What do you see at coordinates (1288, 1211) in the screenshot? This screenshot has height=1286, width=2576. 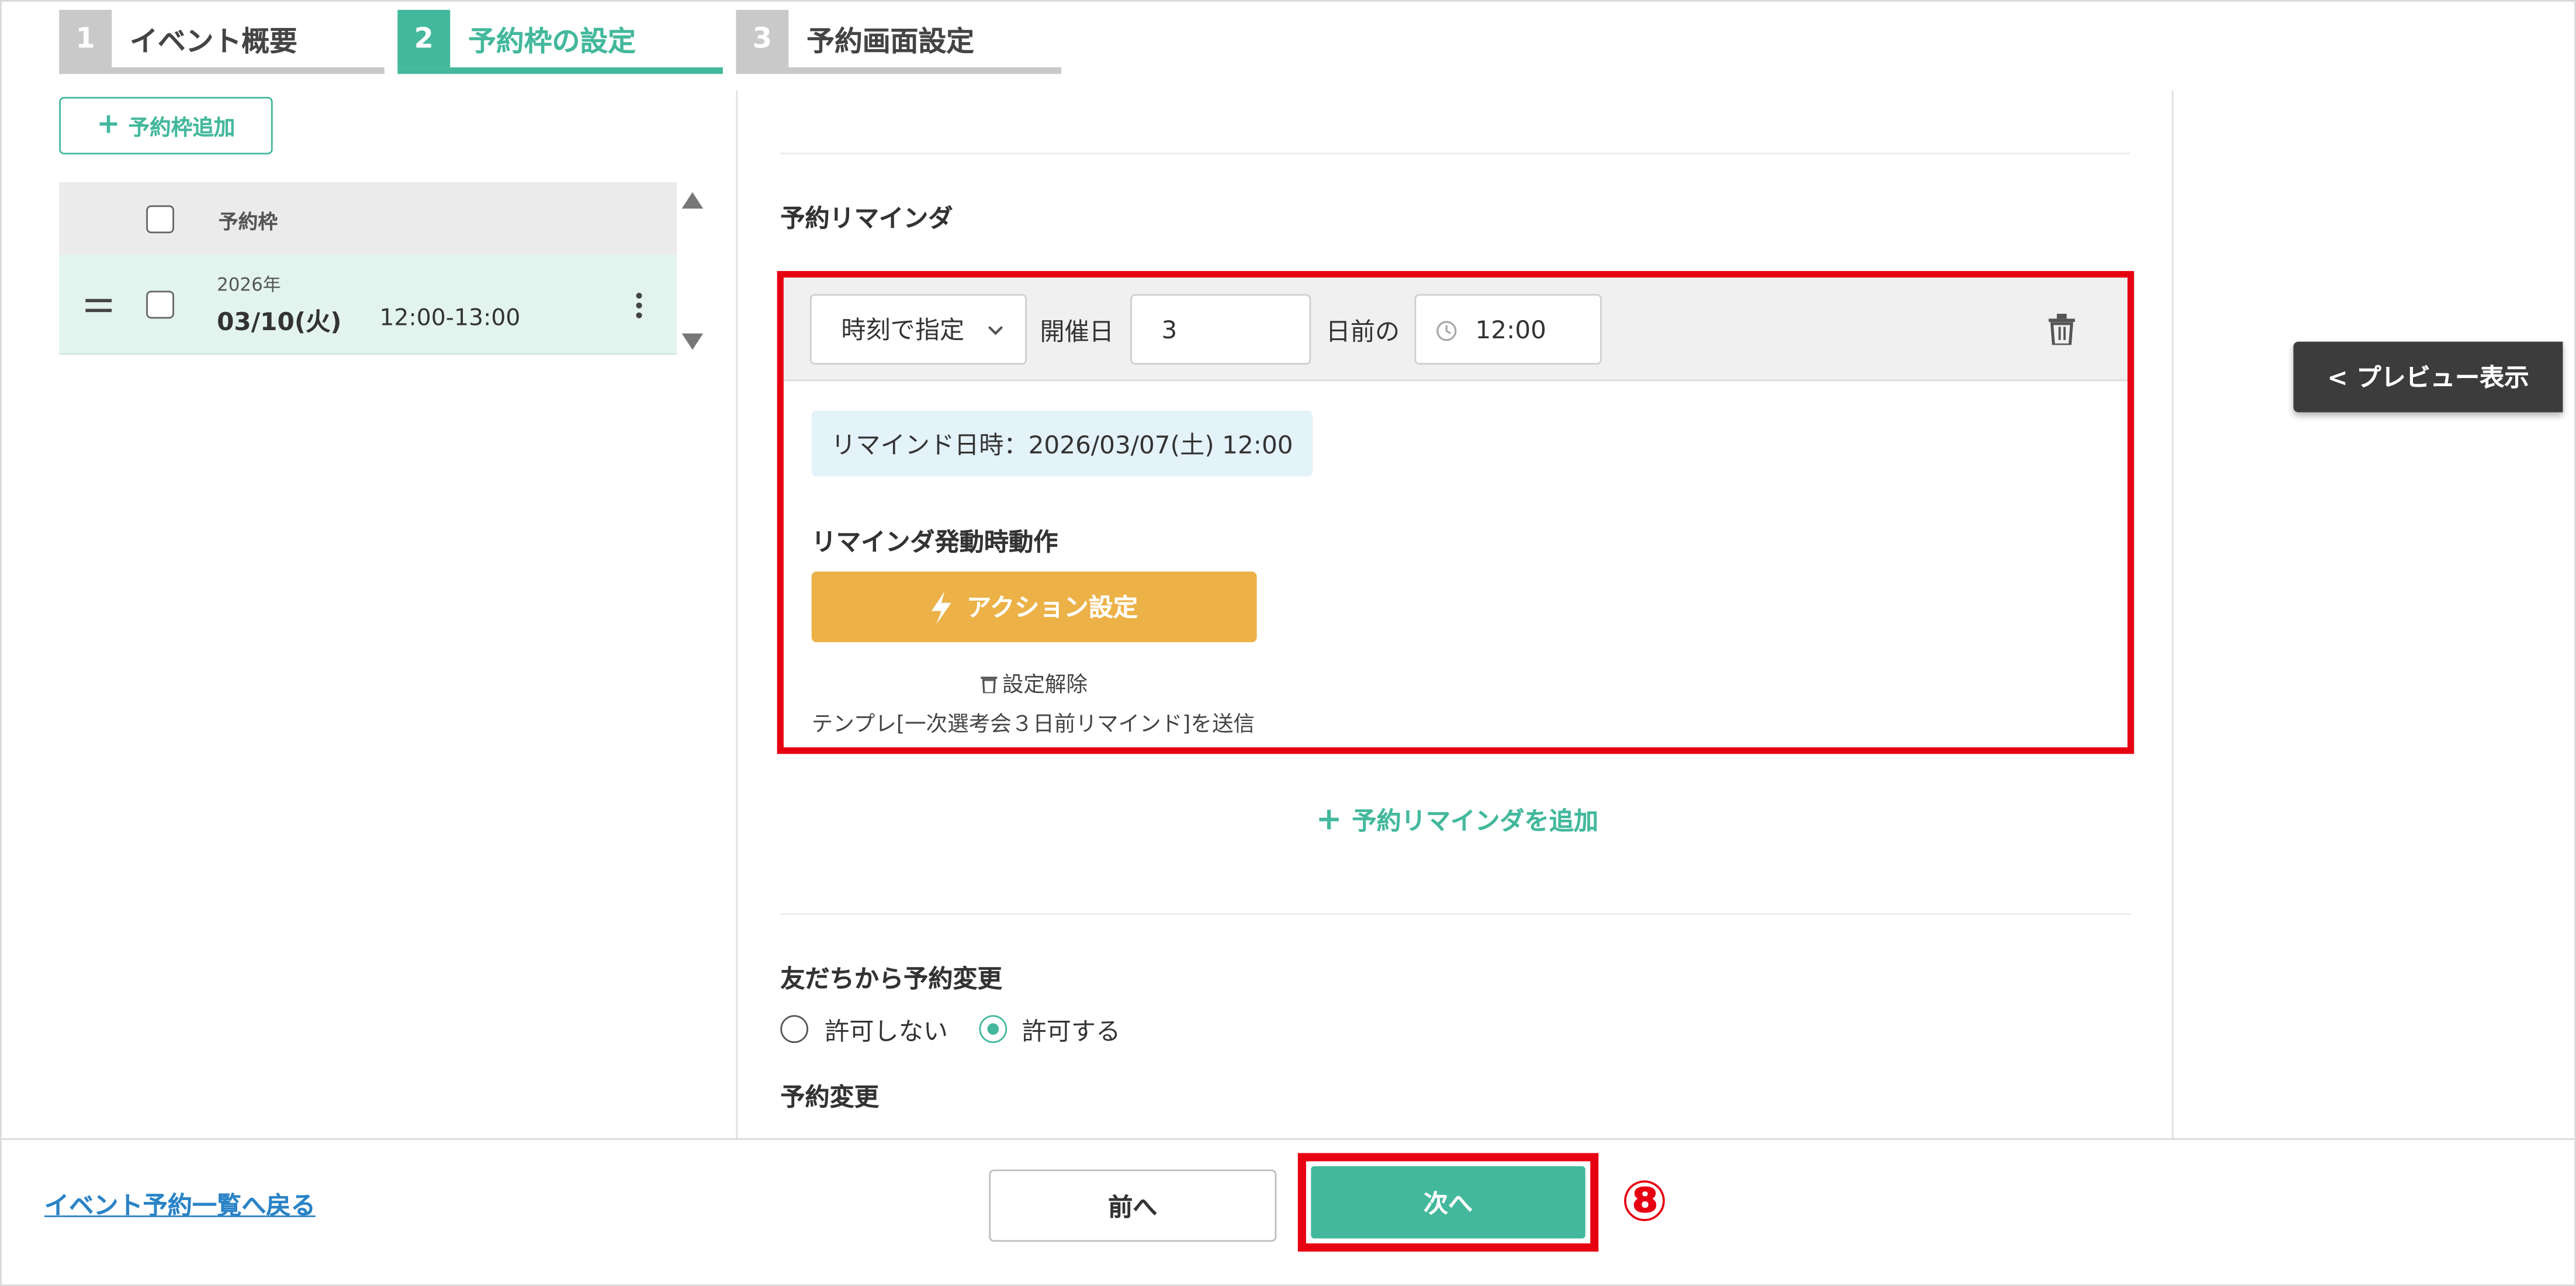 I see `footer-bar` at bounding box center [1288, 1211].